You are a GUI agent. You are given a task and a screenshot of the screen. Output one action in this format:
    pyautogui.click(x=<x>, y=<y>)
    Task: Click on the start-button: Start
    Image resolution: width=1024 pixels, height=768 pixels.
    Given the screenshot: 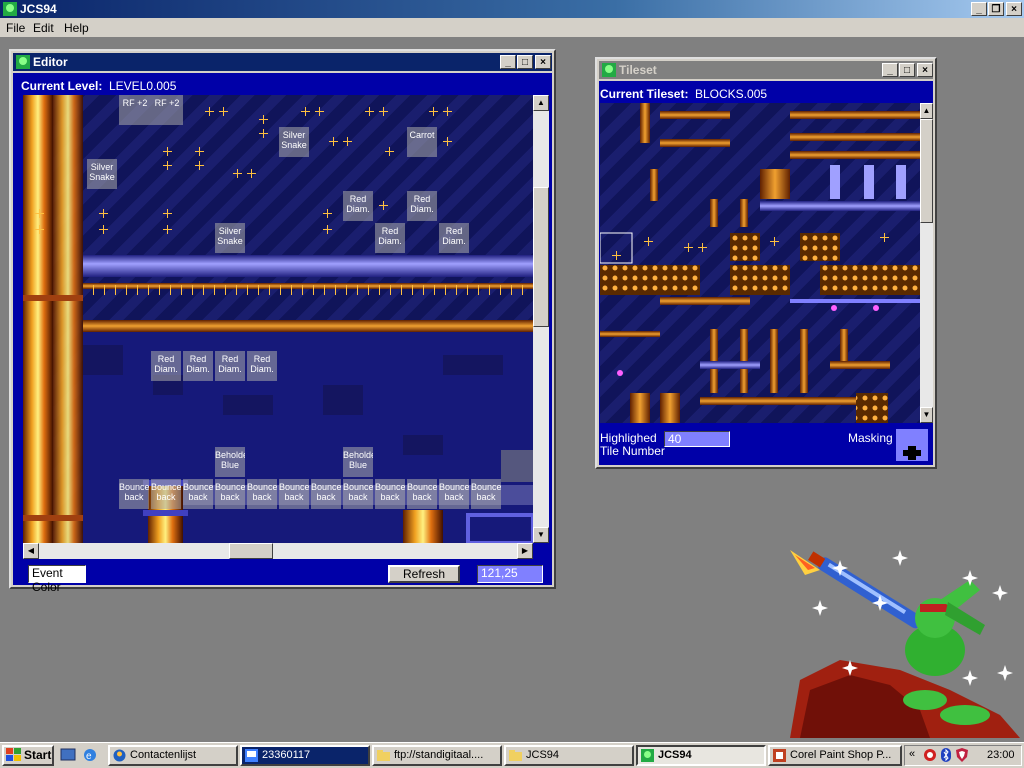 What is the action you would take?
    pyautogui.click(x=28, y=755)
    